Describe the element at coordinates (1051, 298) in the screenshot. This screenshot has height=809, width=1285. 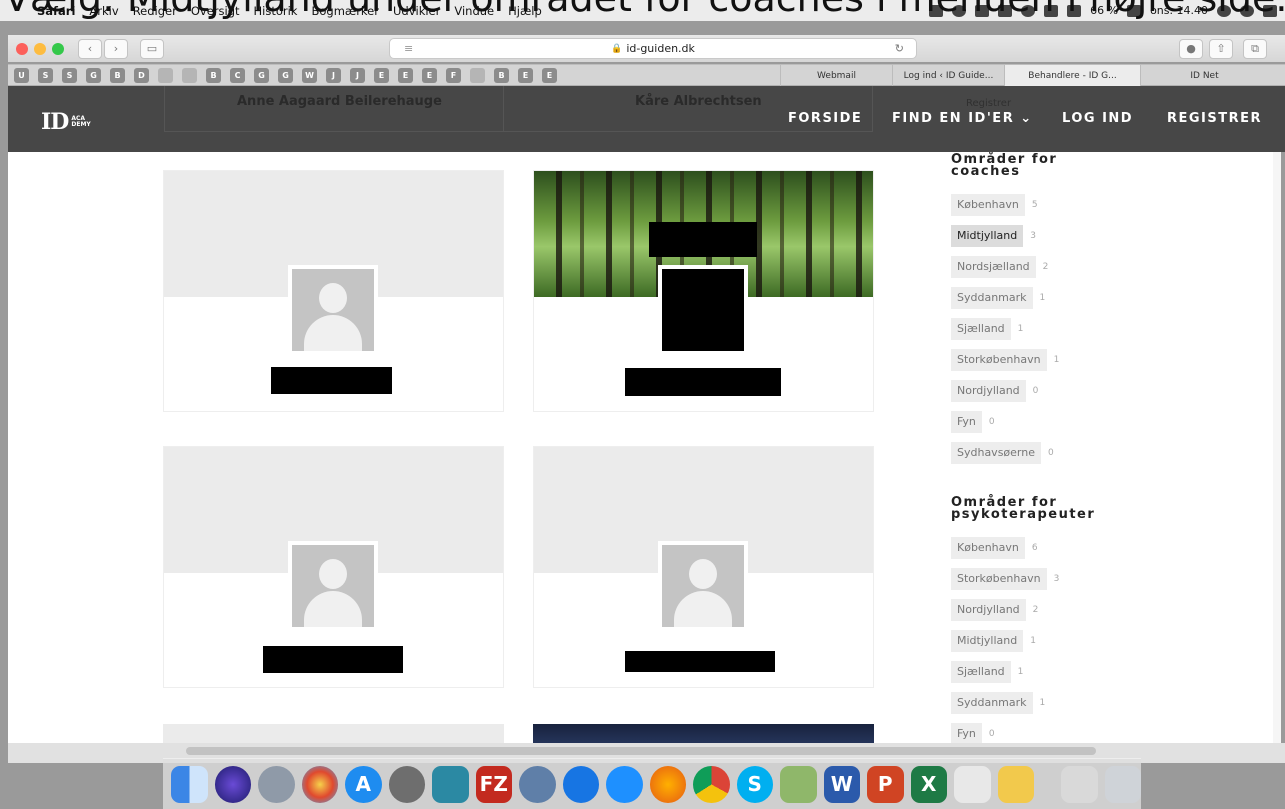
I see `coach-area-syddanmark: Syddanmark 1` at that location.